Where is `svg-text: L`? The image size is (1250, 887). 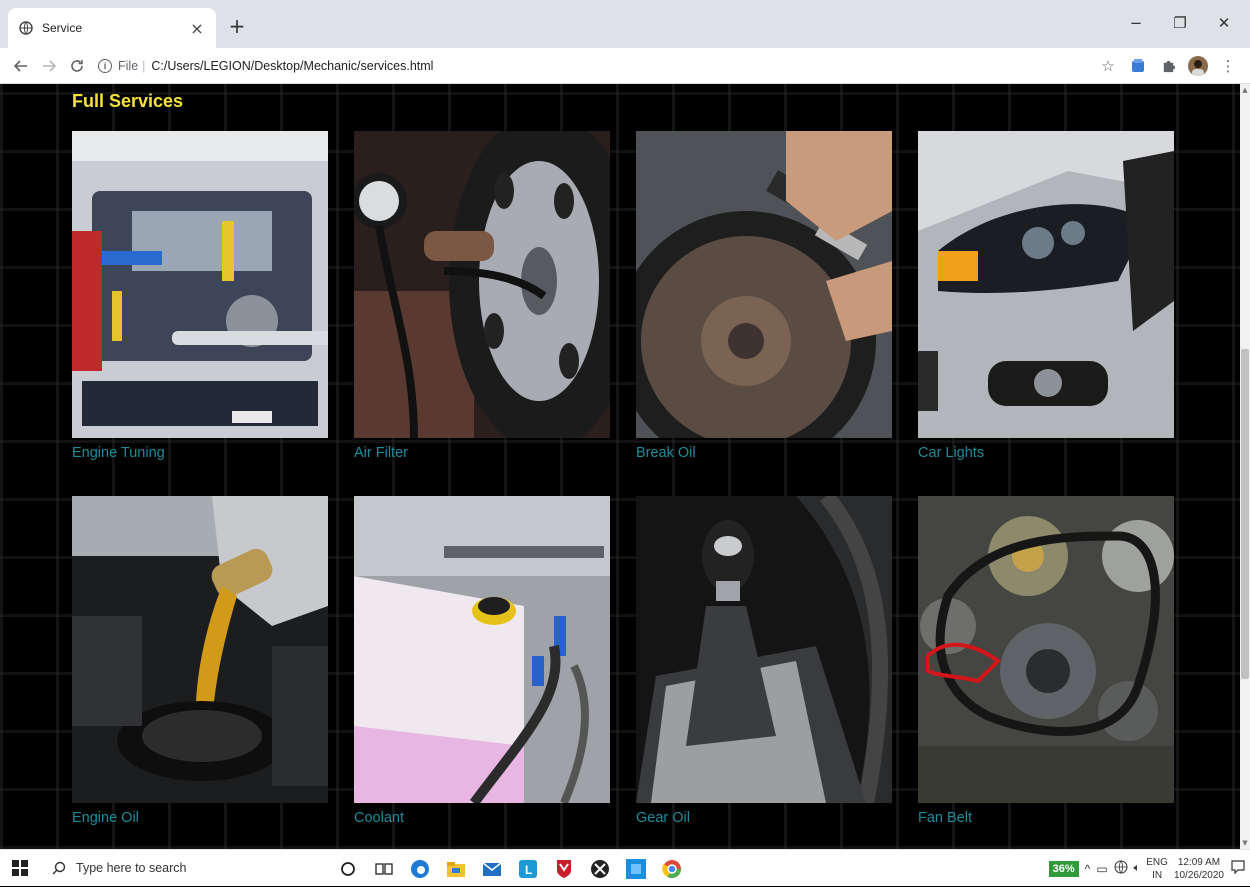
svg-text: L is located at coordinates (528, 870).